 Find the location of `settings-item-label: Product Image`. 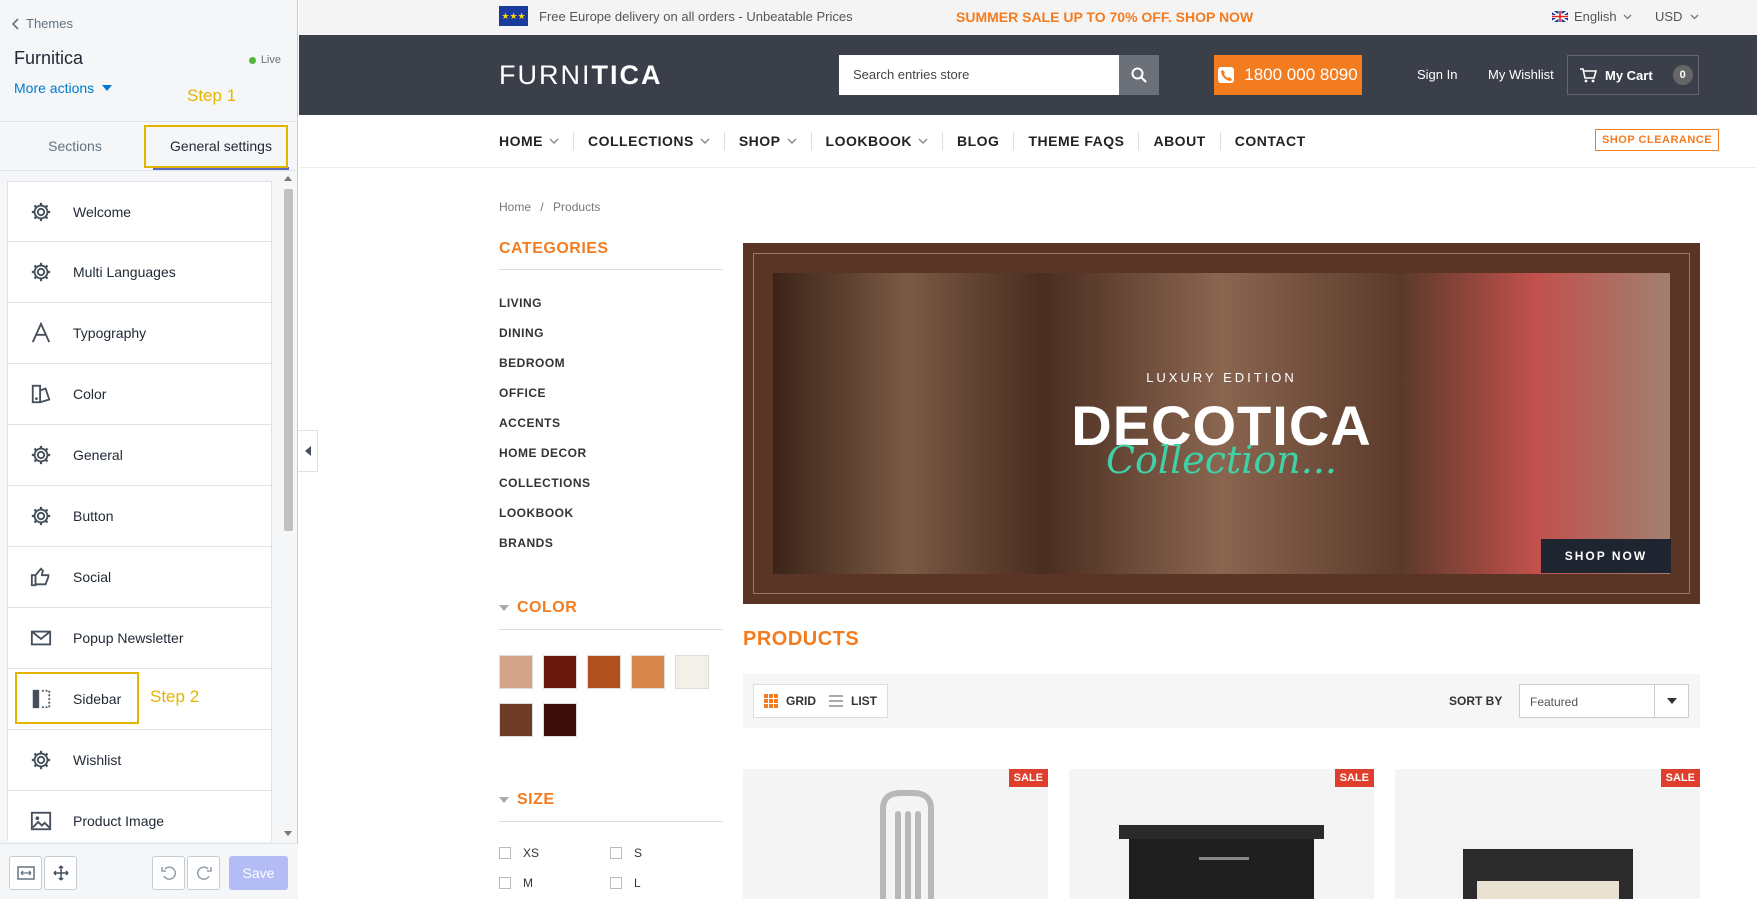

settings-item-label: Product Image is located at coordinates (119, 821).